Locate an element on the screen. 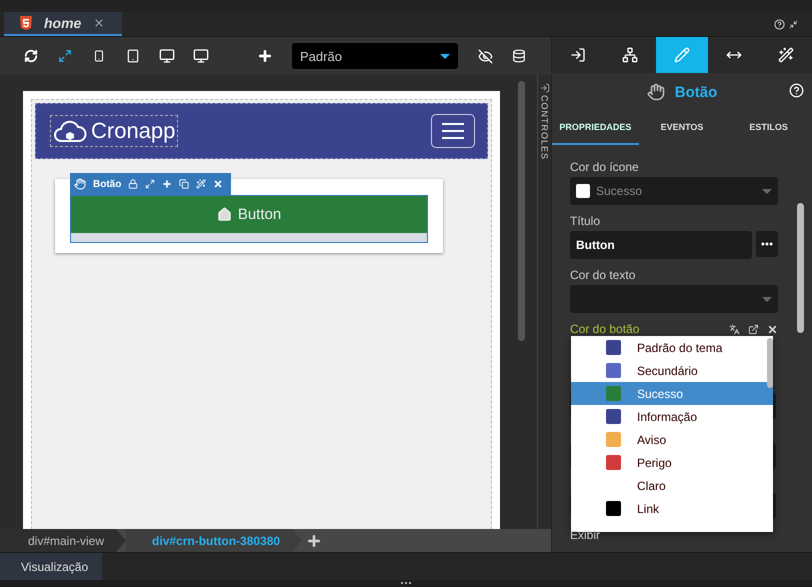  dropdown-option: Link is located at coordinates (672, 508).